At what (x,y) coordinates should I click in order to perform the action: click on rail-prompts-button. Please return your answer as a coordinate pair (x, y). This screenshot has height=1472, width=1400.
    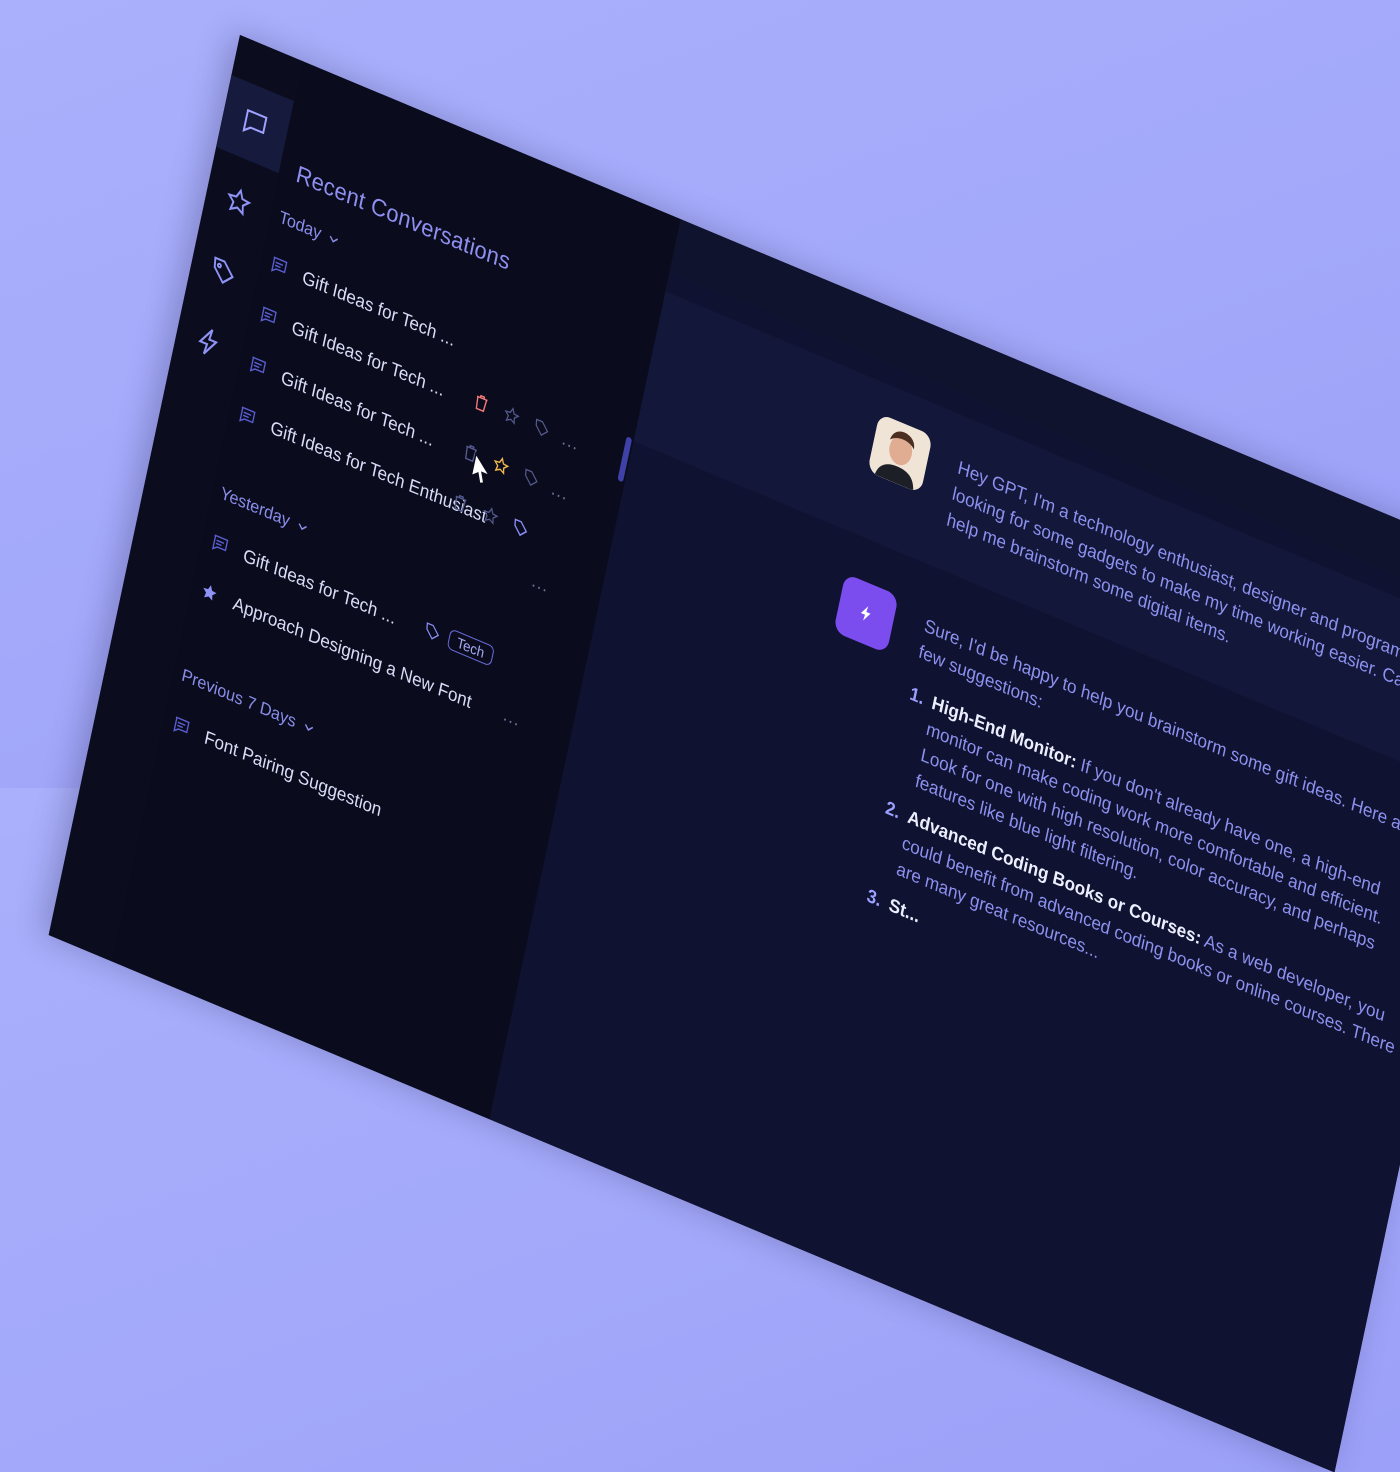
    Looking at the image, I should click on (209, 342).